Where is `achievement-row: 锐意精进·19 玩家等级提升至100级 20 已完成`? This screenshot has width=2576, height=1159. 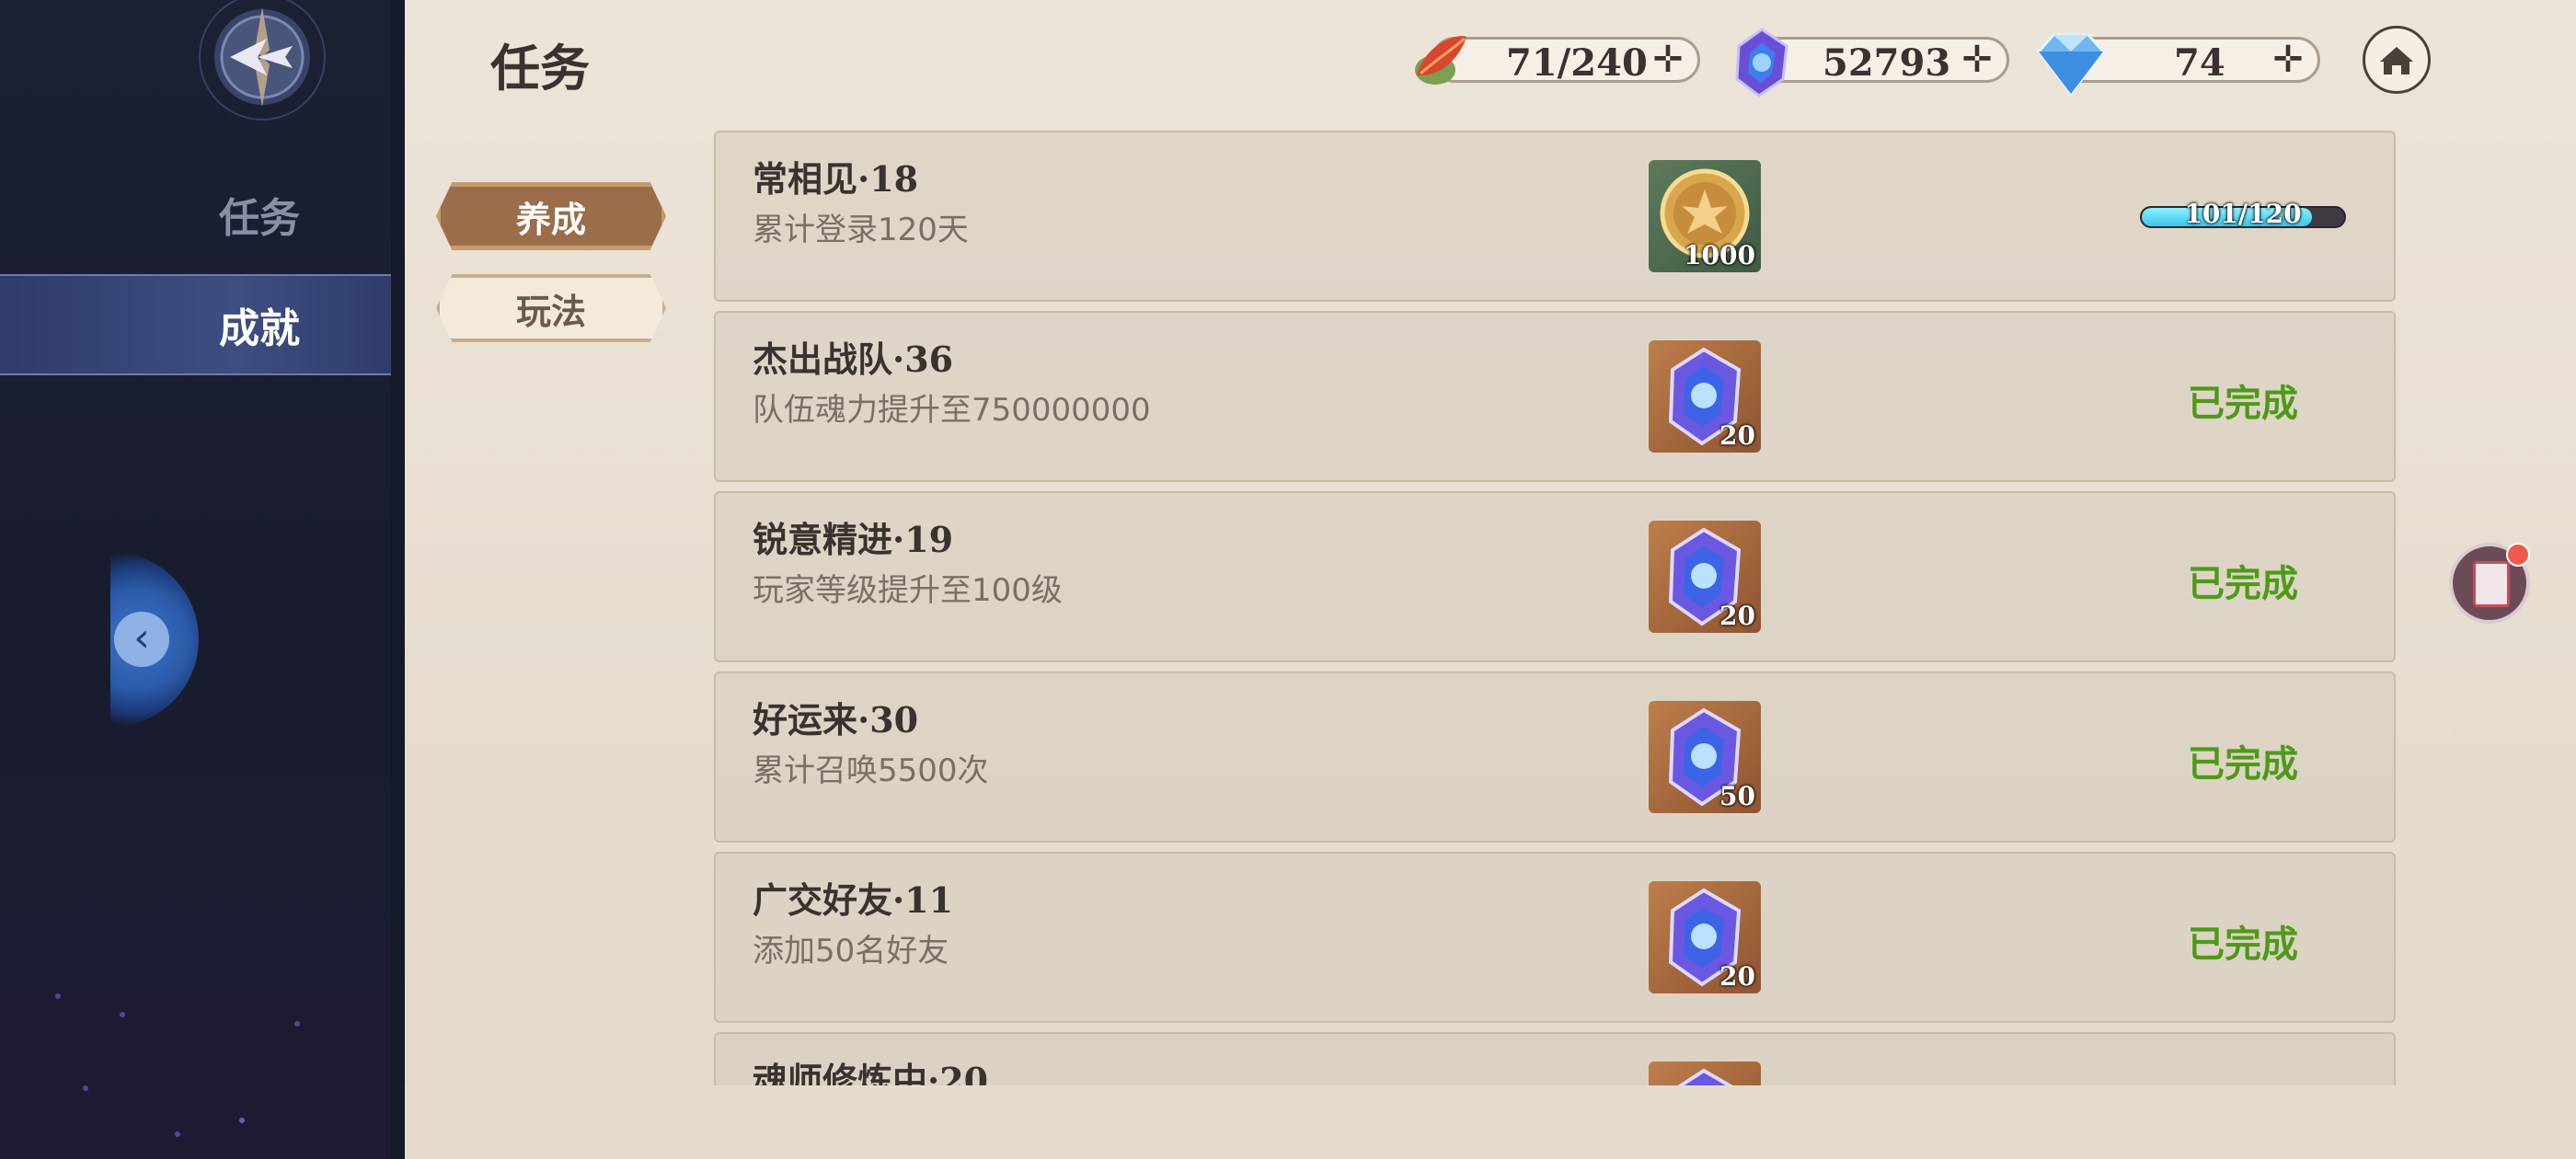 achievement-row: 锐意精进·19 玩家等级提升至100级 20 已完成 is located at coordinates (1555, 576).